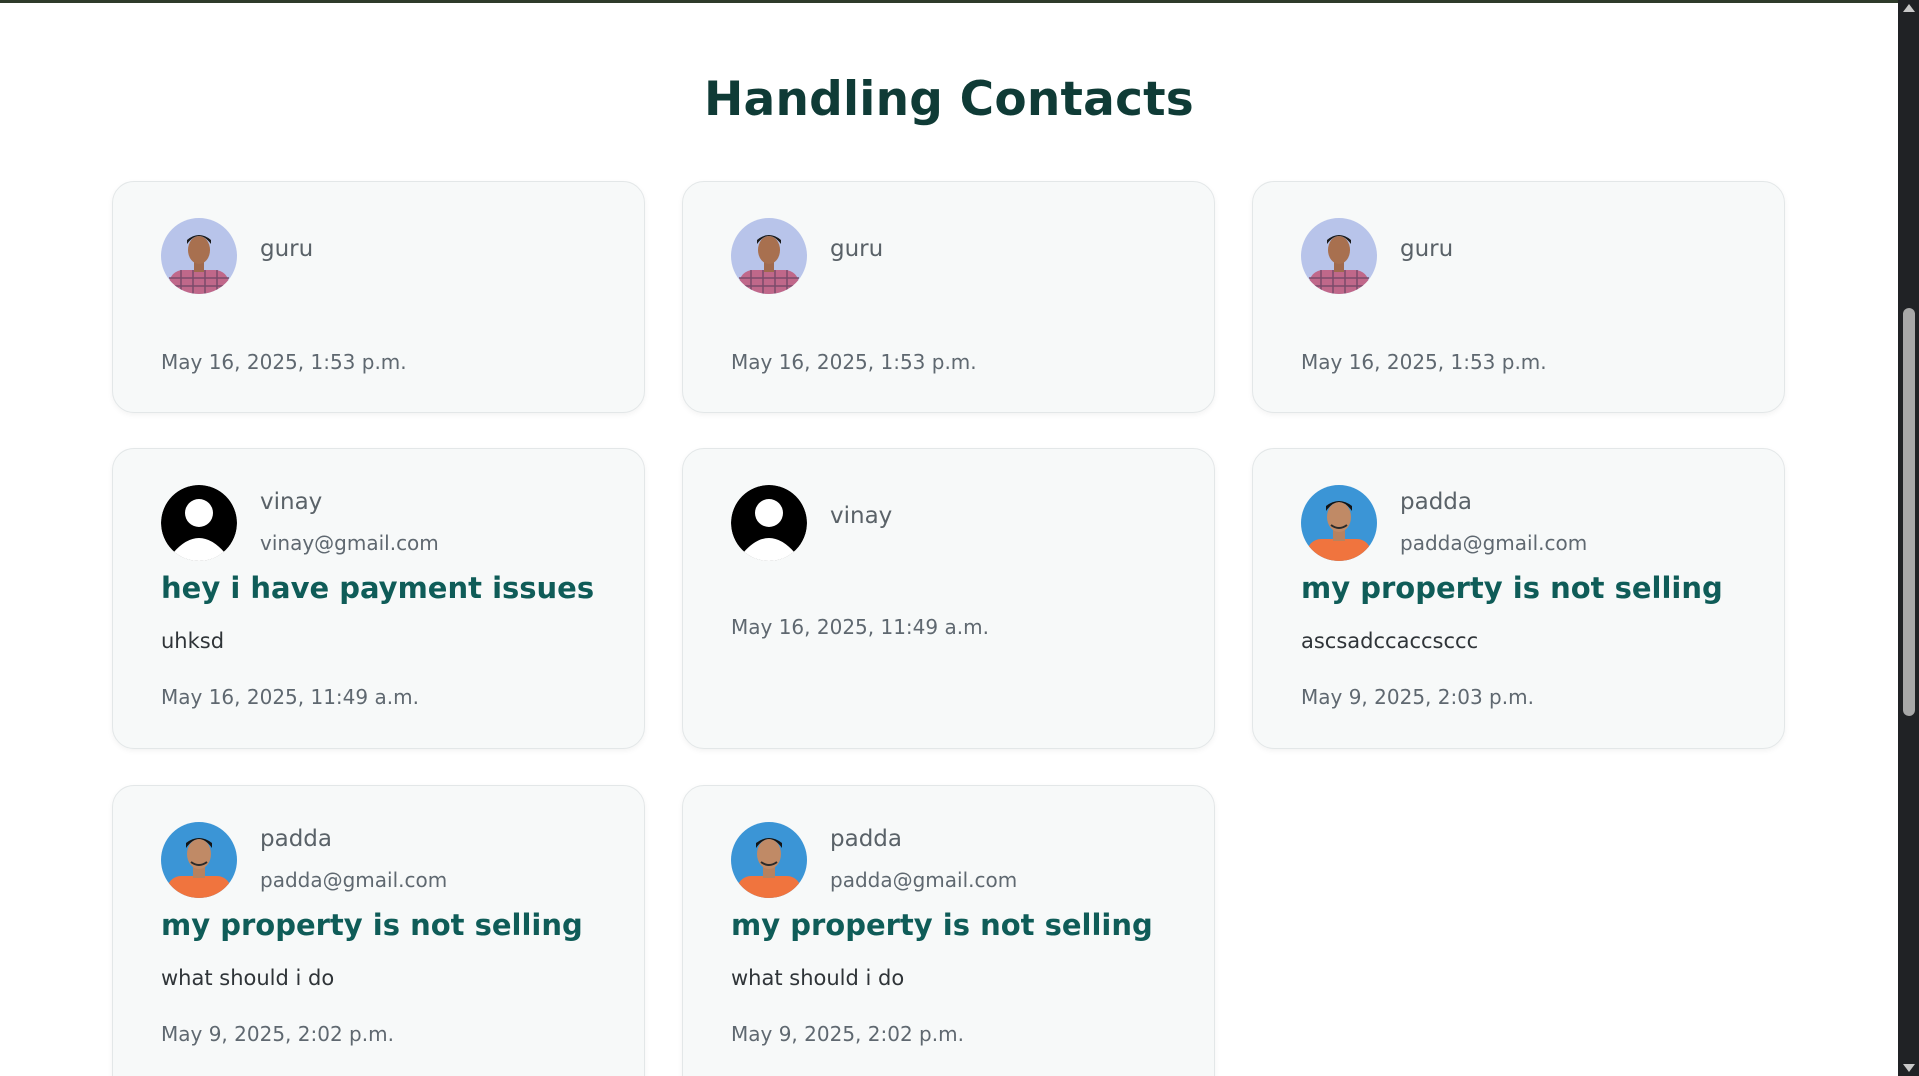 Image resolution: width=1919 pixels, height=1076 pixels. I want to click on scrollbar-thumb, so click(1909, 512).